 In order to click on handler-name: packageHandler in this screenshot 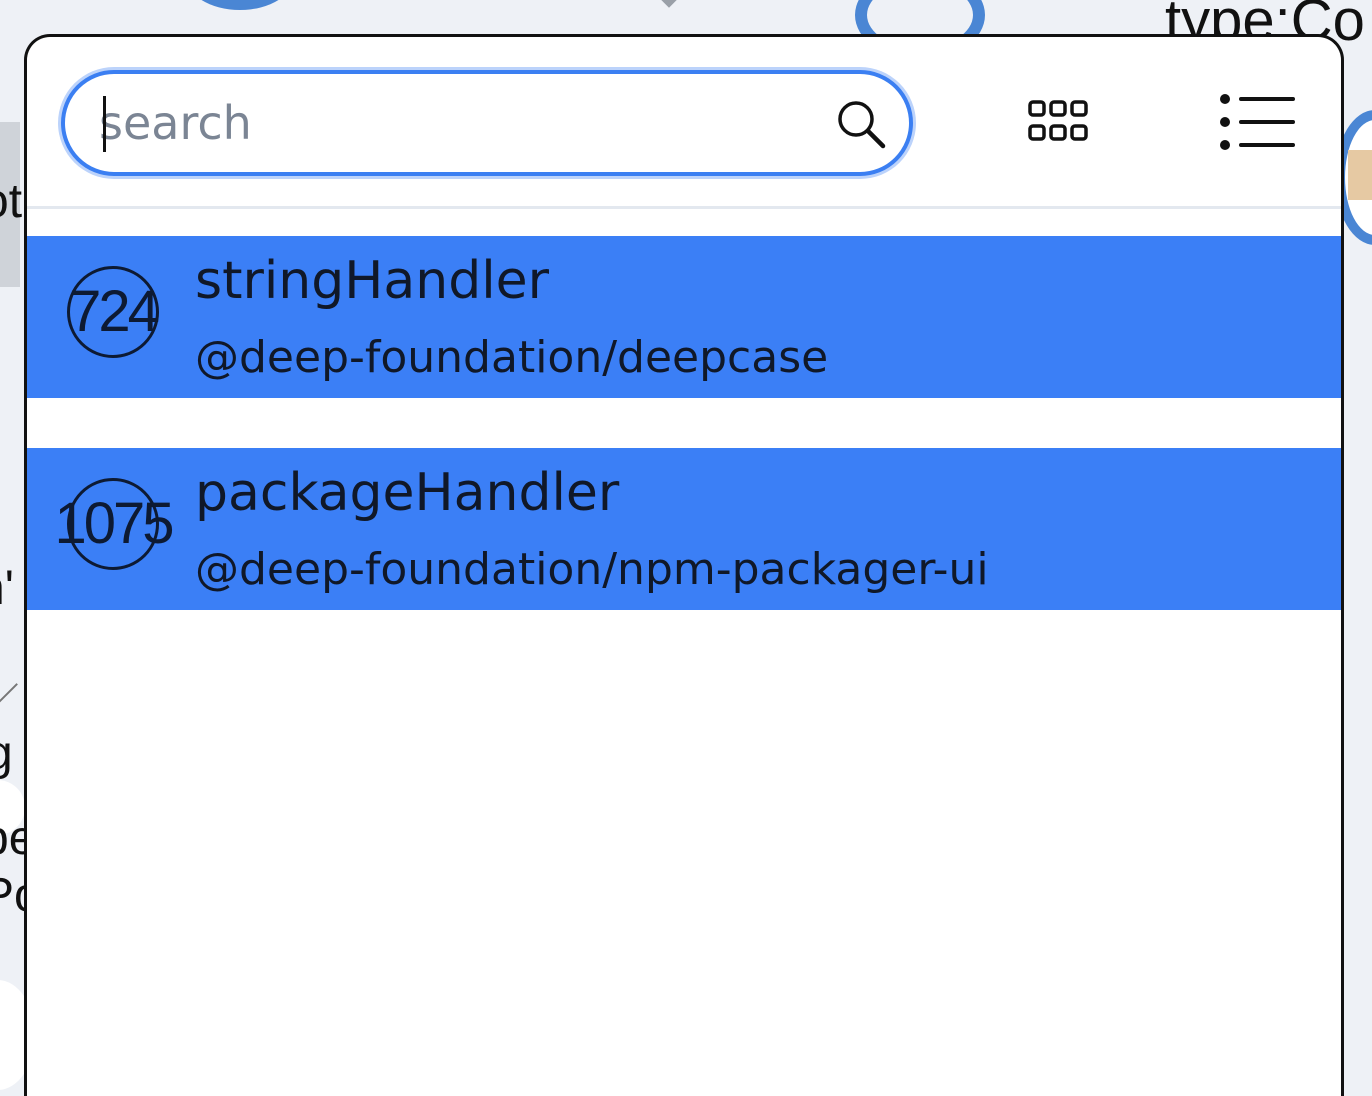, I will do `click(407, 493)`.